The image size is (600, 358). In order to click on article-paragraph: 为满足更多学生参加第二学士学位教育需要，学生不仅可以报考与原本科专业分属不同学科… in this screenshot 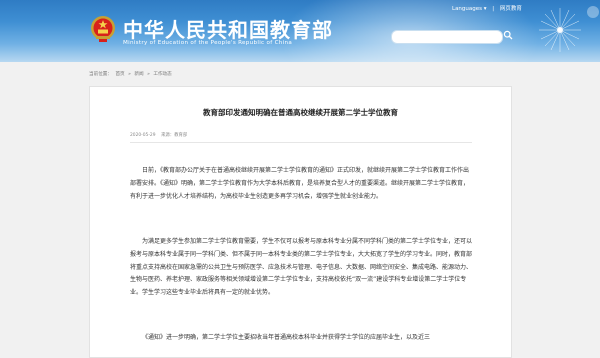, I will do `click(301, 268)`.